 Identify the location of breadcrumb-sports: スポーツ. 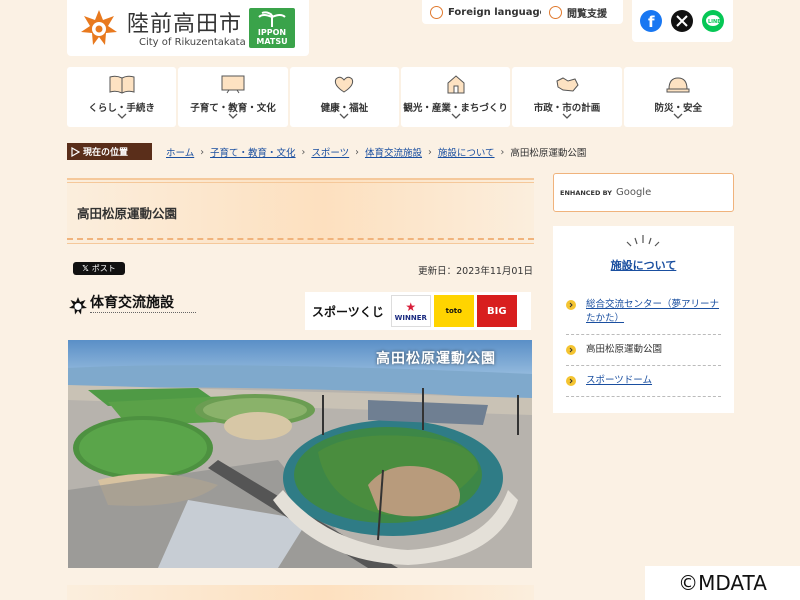
(330, 152).